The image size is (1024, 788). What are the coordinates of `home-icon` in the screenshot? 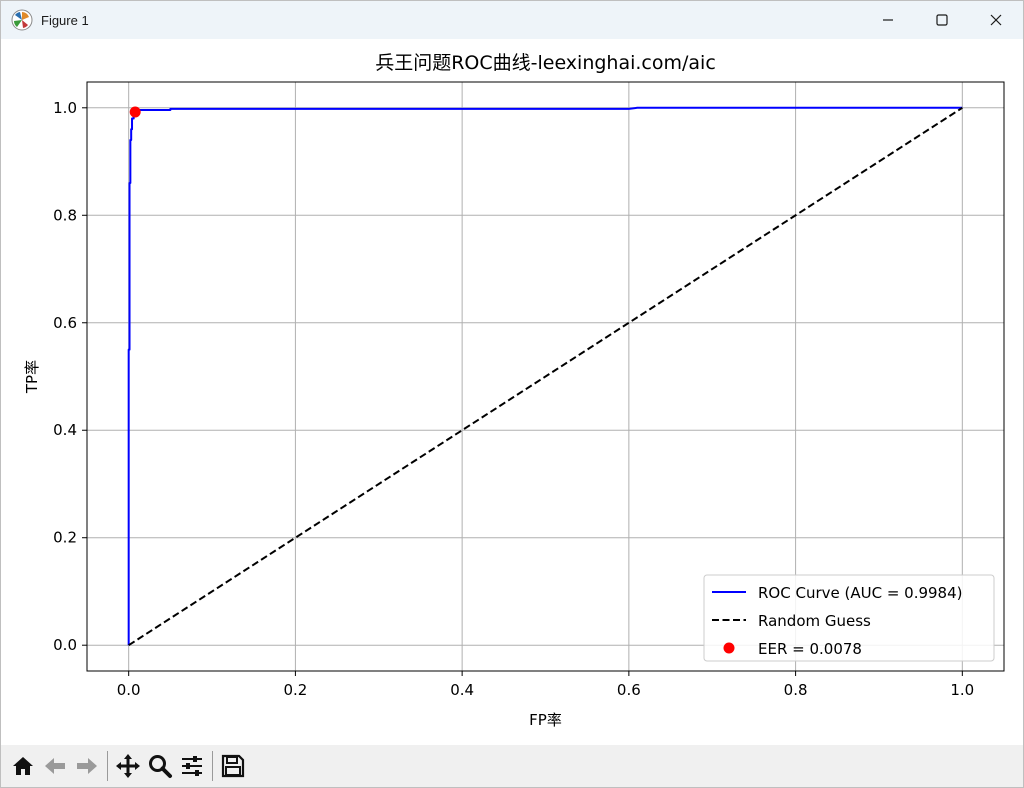 It's located at (23, 766).